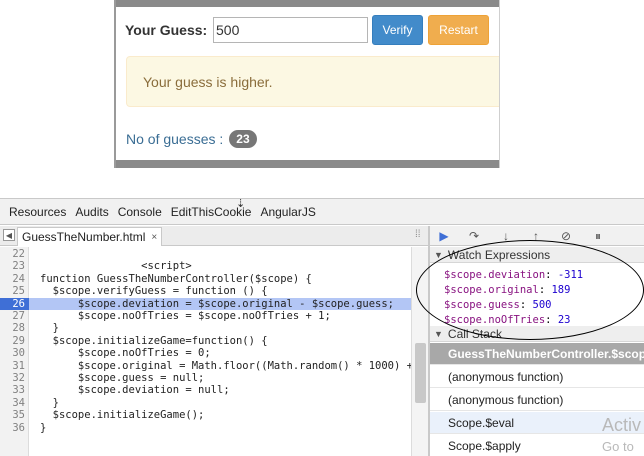 The height and width of the screenshot is (456, 644). What do you see at coordinates (9, 235) in the screenshot?
I see `toggle-navigator-icon: ◀` at bounding box center [9, 235].